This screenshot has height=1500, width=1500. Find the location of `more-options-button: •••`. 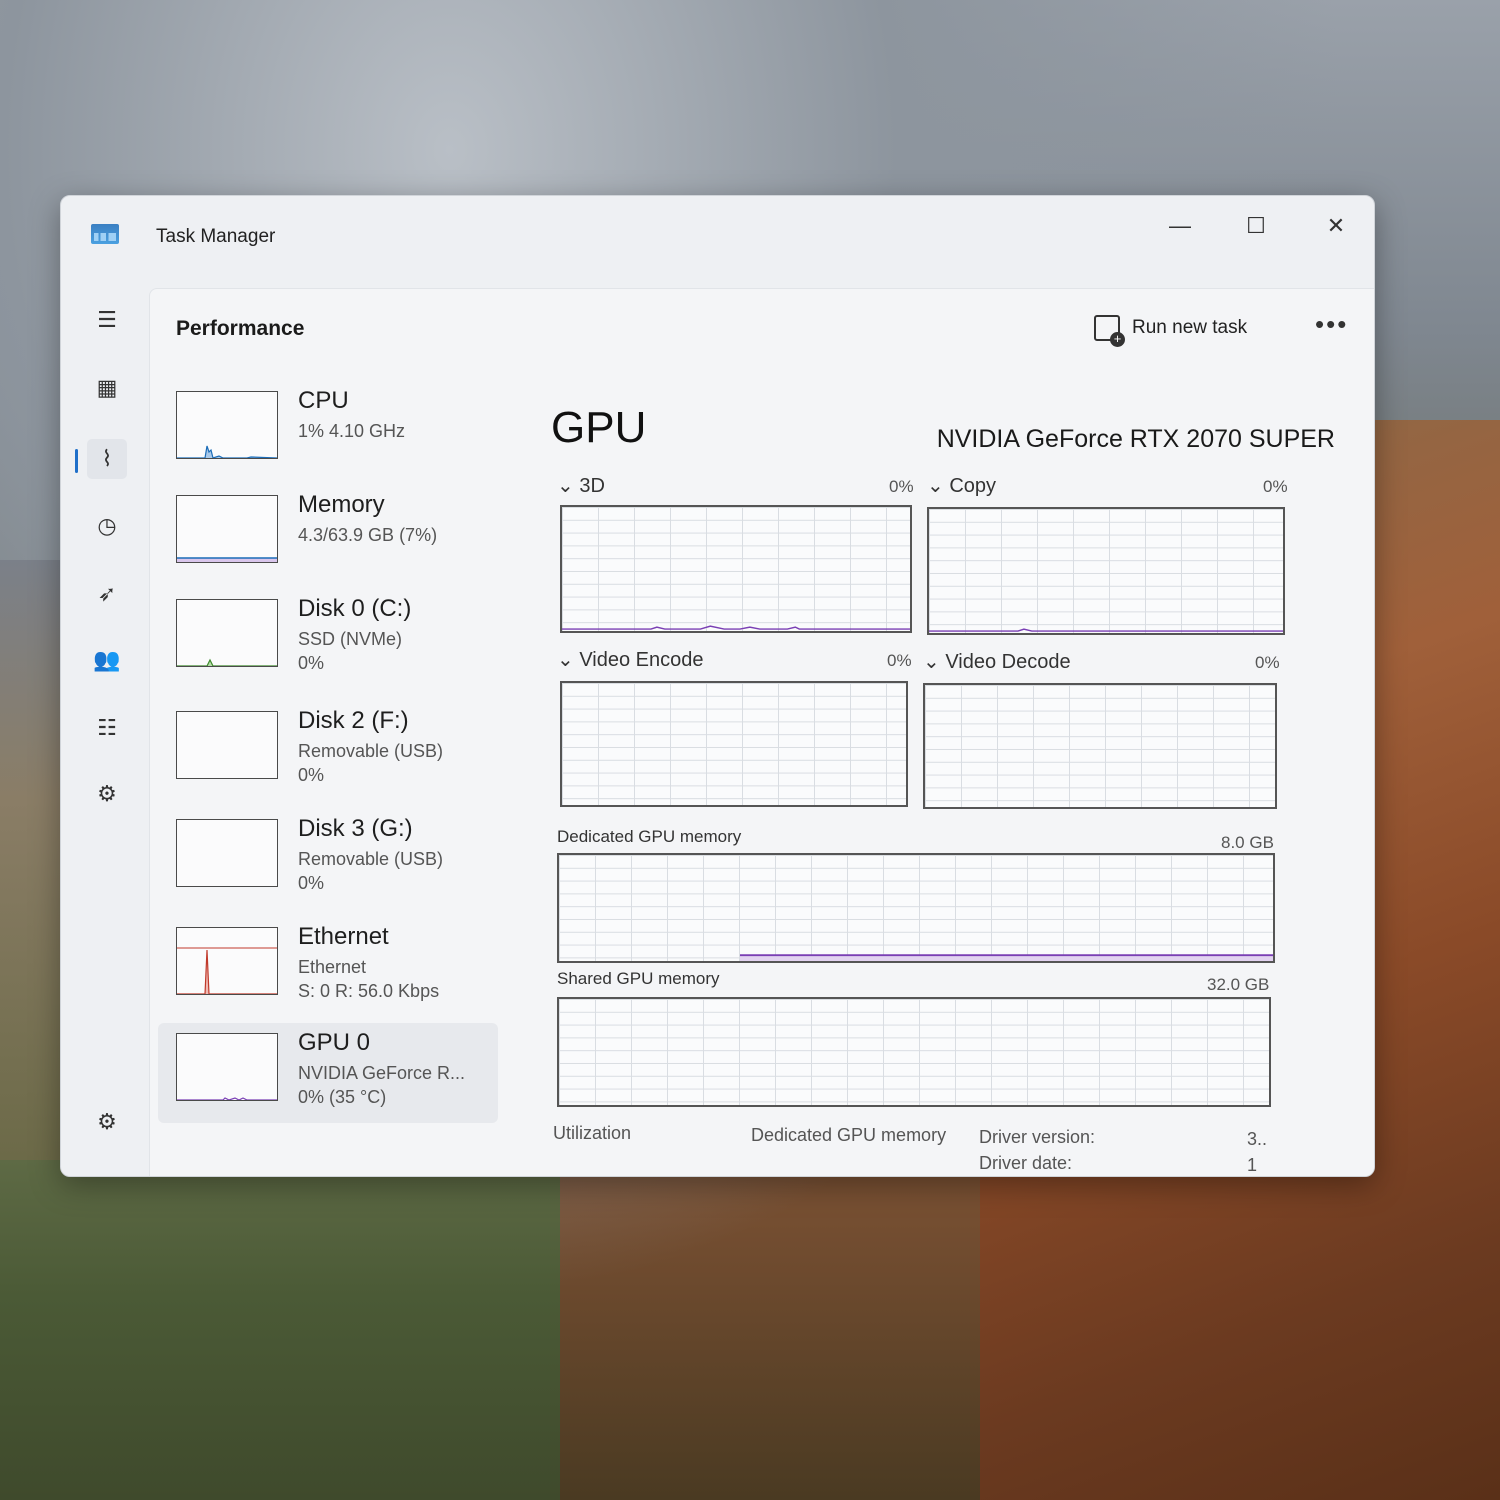

more-options-button: ••• is located at coordinates (1331, 324).